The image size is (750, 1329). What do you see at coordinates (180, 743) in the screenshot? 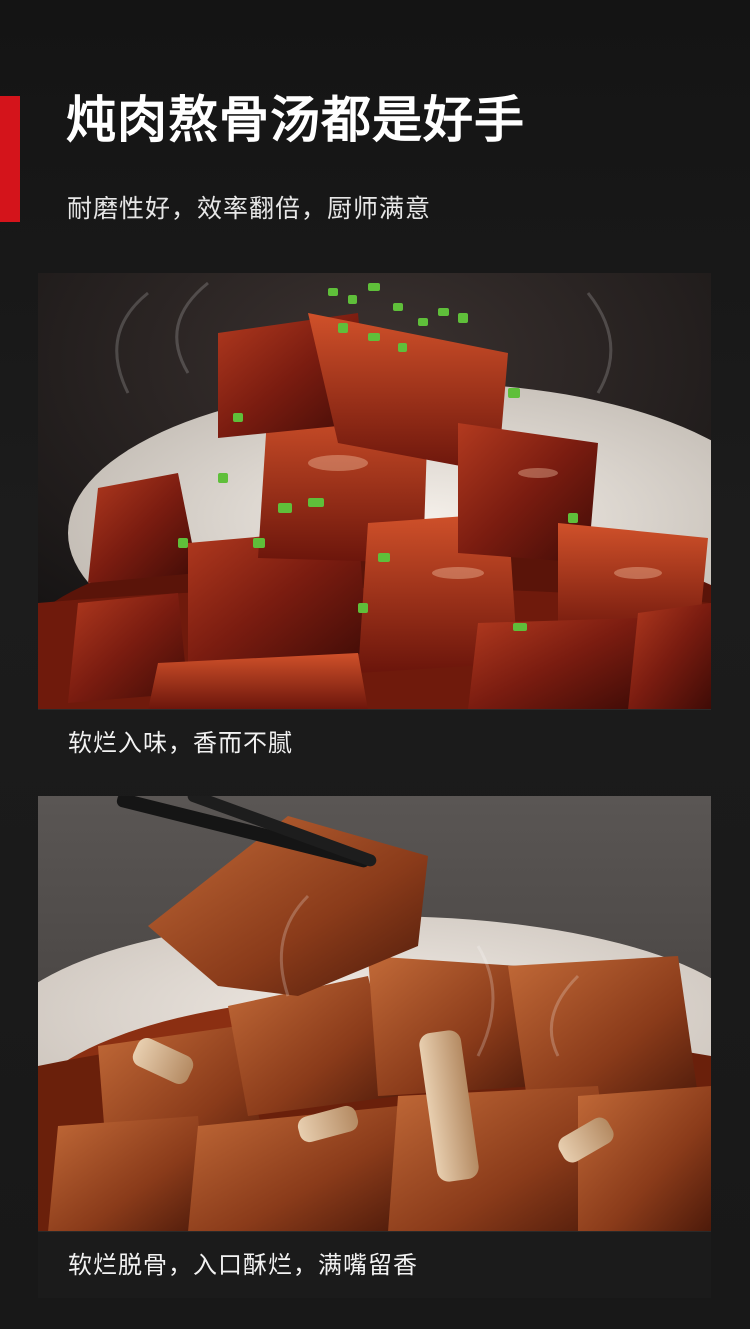
I see `card-caption: 软烂入味，香而不腻` at bounding box center [180, 743].